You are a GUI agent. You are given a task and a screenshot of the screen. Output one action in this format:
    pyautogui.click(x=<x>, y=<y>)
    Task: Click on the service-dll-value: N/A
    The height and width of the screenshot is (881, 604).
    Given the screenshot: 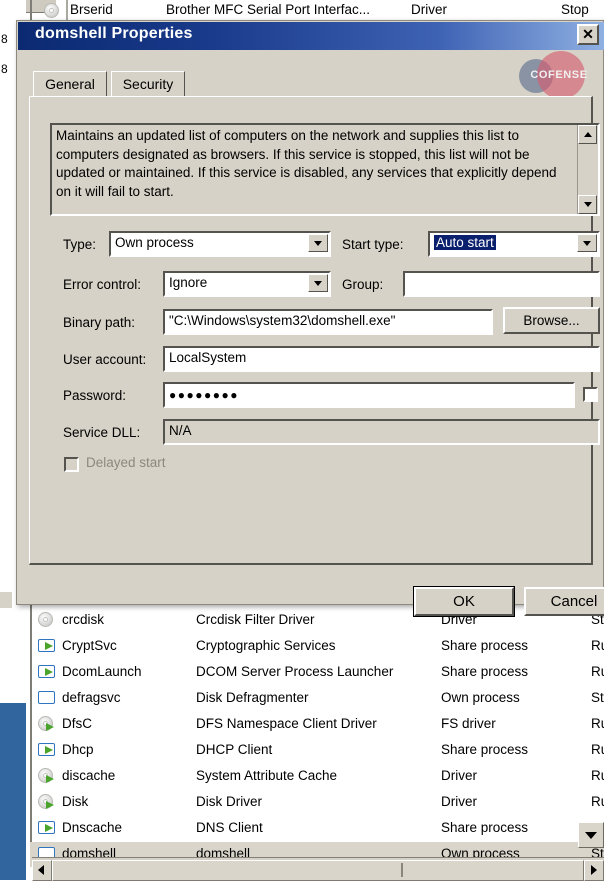 What is the action you would take?
    pyautogui.click(x=180, y=430)
    